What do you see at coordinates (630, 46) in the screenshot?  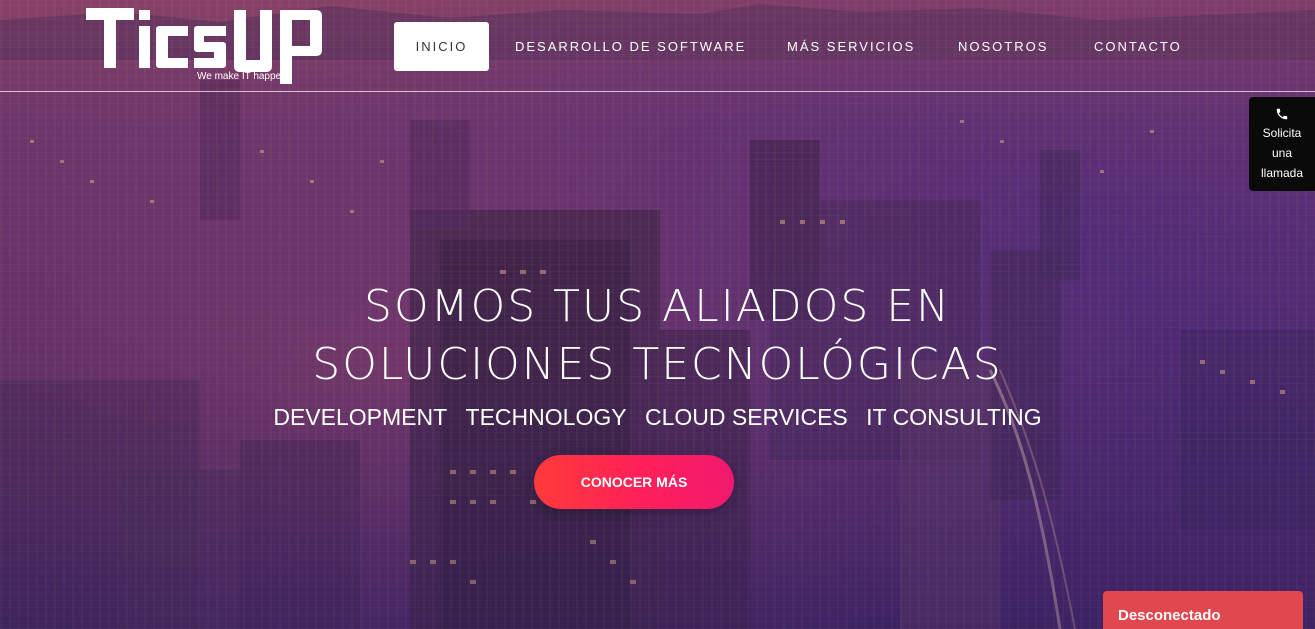 I see `nav-item-desarrollo-de-software: DESARROLLO DE SOFTWARE` at bounding box center [630, 46].